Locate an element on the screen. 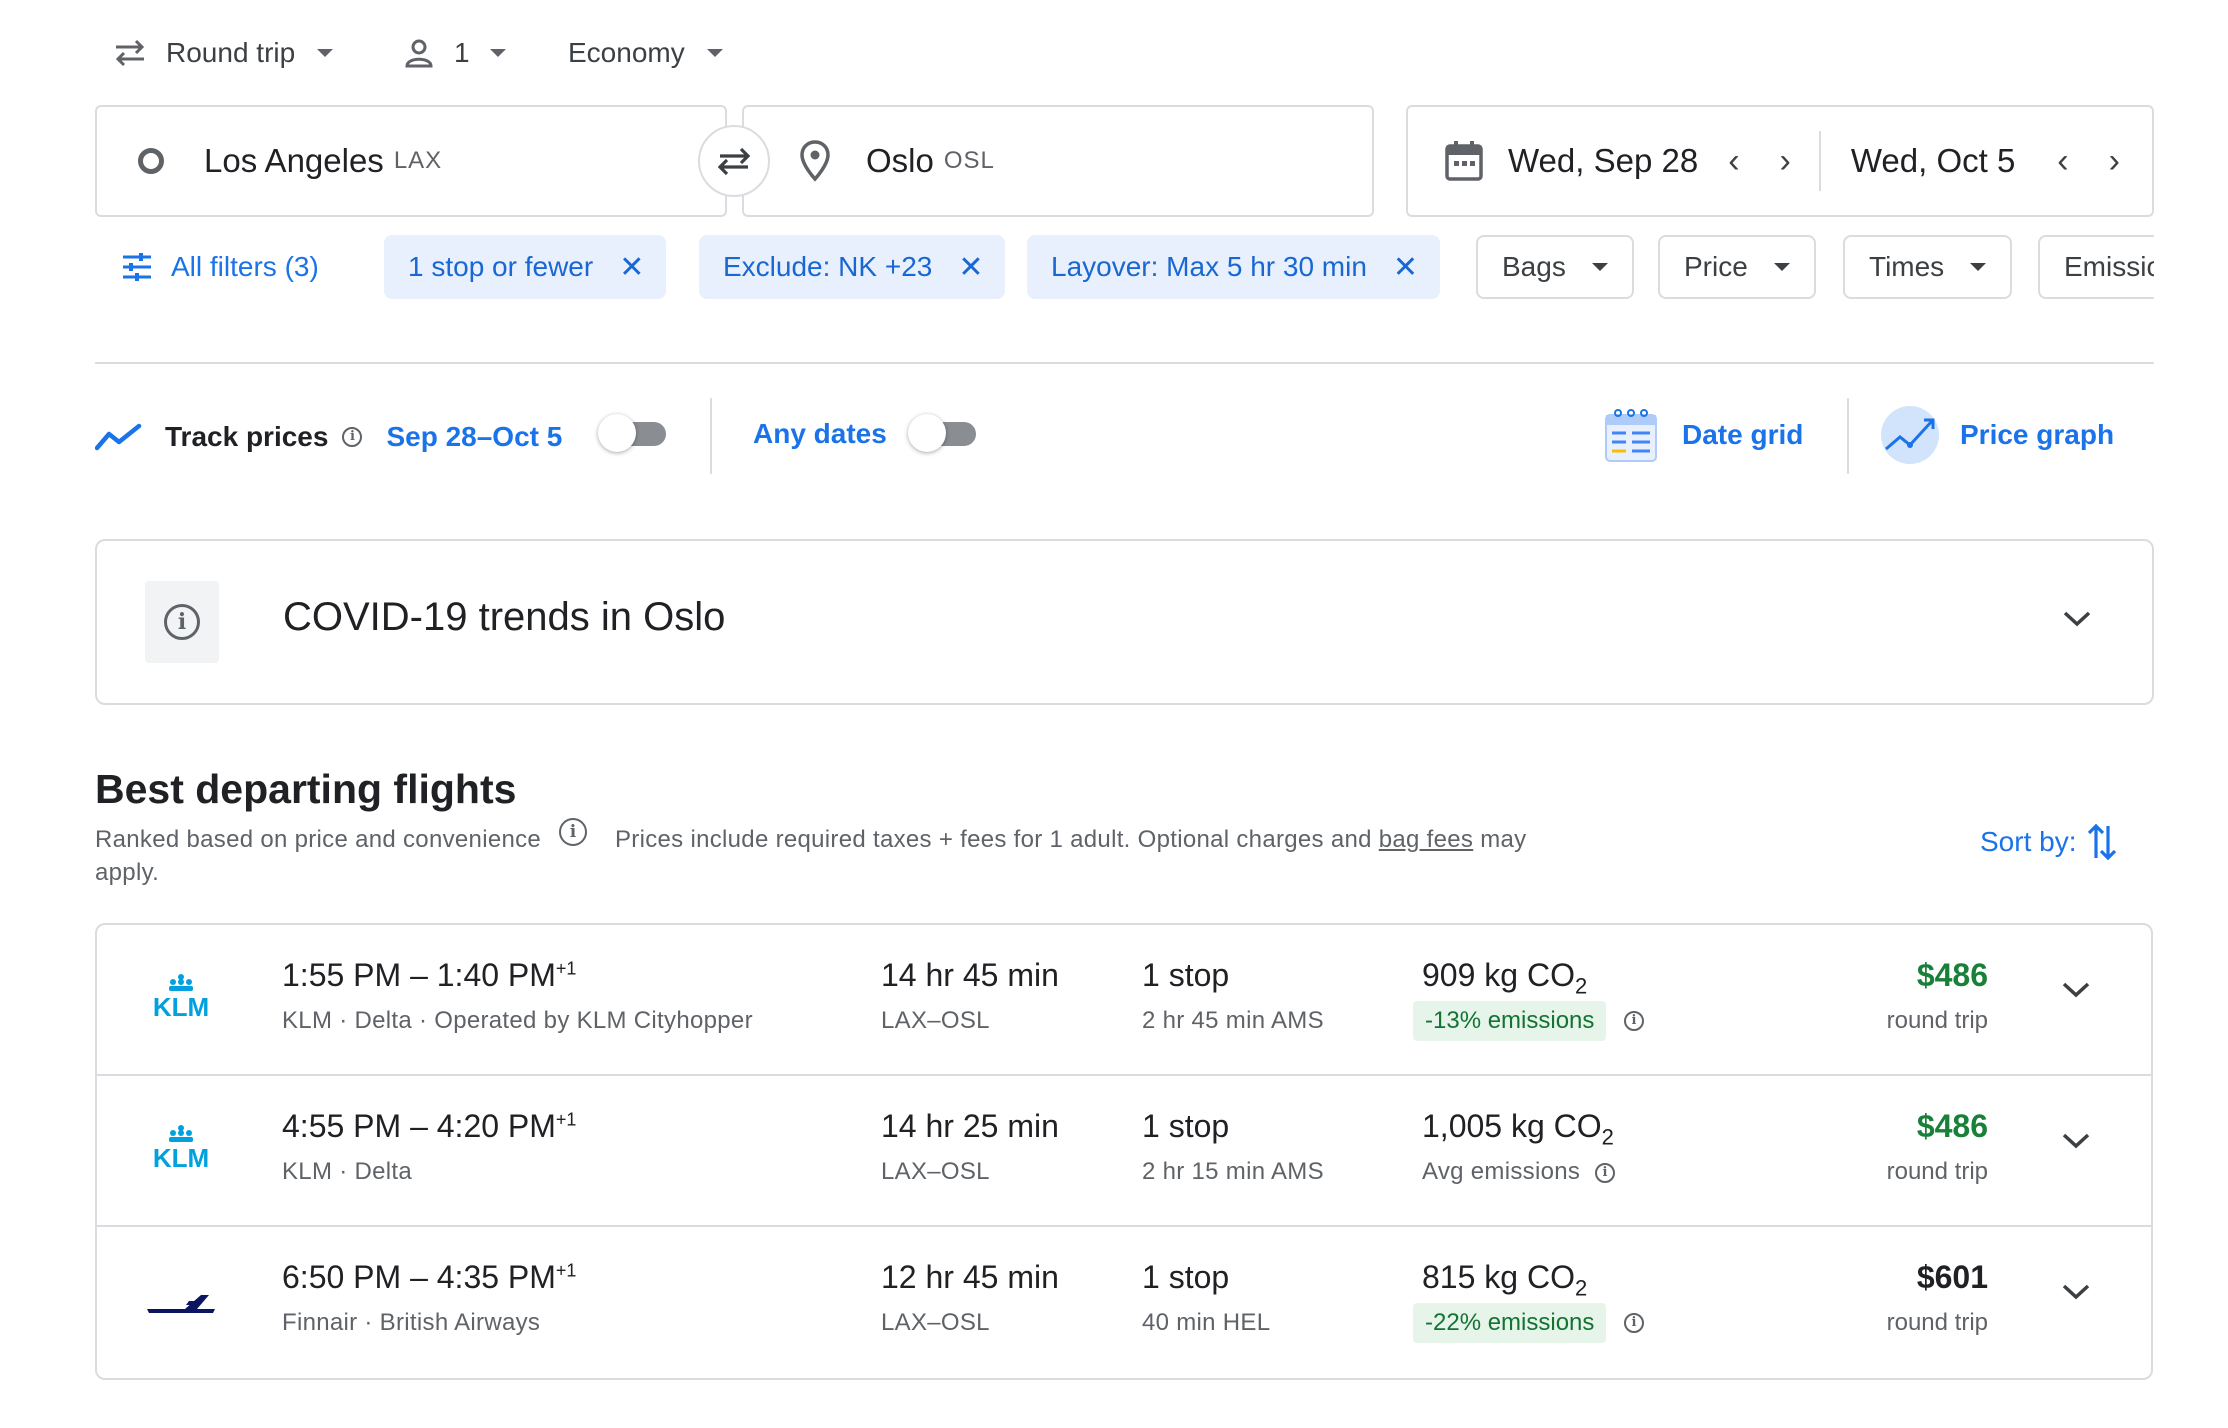 This screenshot has height=1428, width=2228. return-prev-button: ‹ is located at coordinates (2062, 161).